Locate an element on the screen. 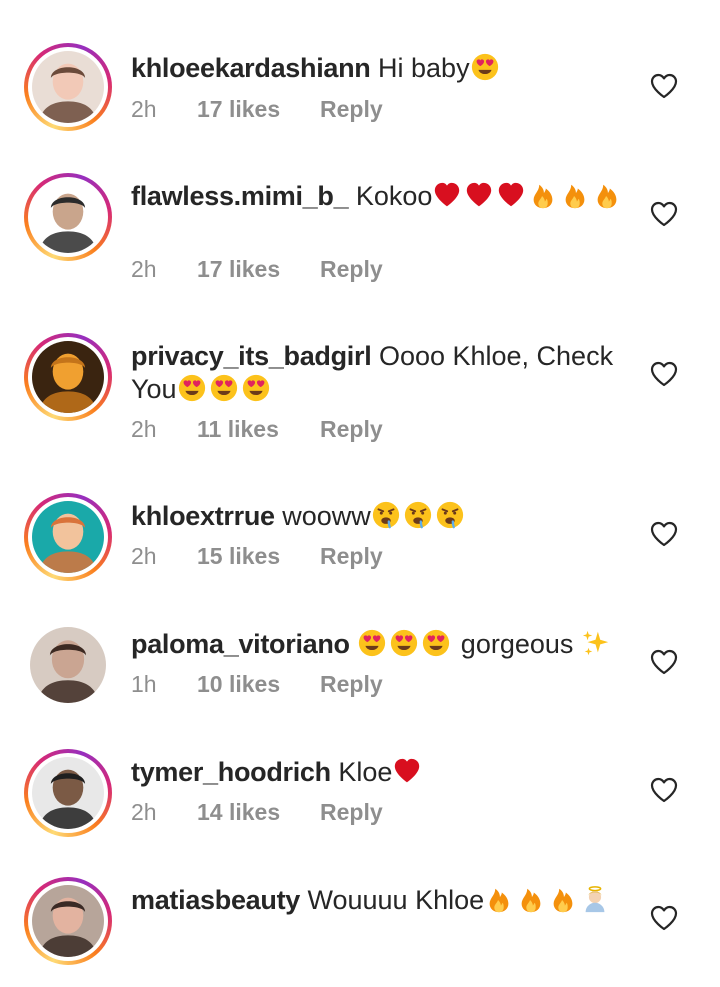  comment-meta: 2h 11 likes Reply is located at coordinates (257, 429).